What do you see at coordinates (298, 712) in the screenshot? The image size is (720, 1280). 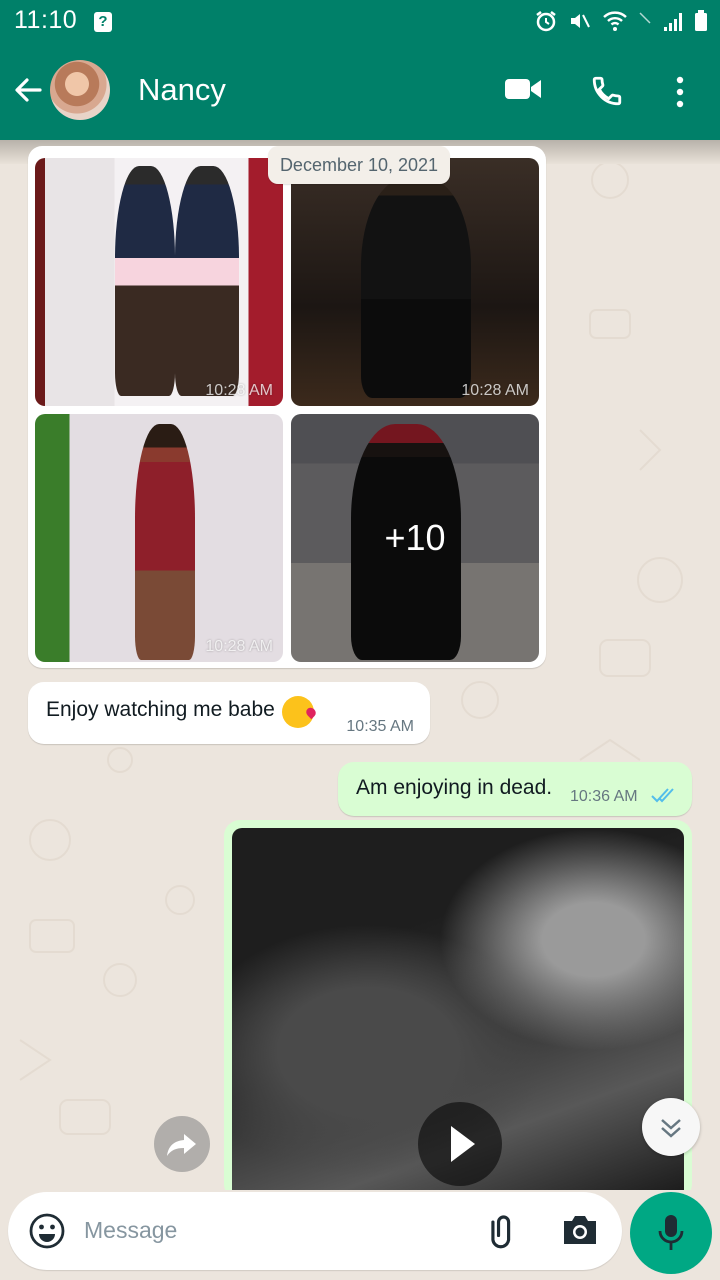 I see `kiss-emoji-icon` at bounding box center [298, 712].